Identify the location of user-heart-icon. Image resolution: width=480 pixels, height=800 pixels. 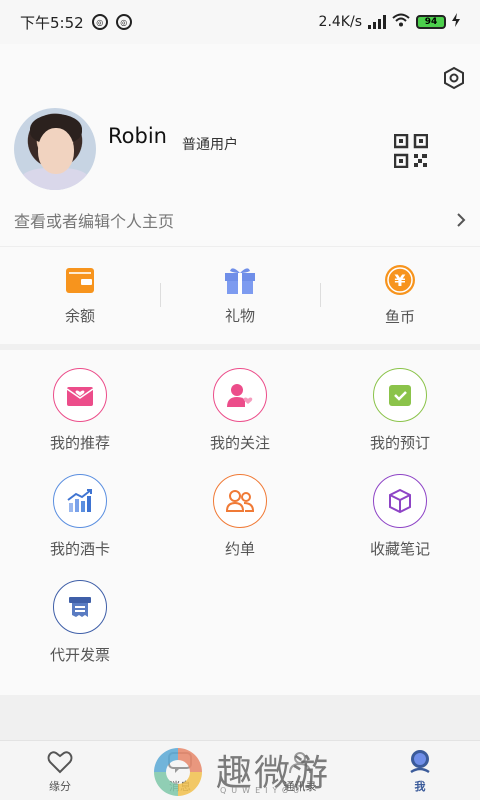
(240, 395).